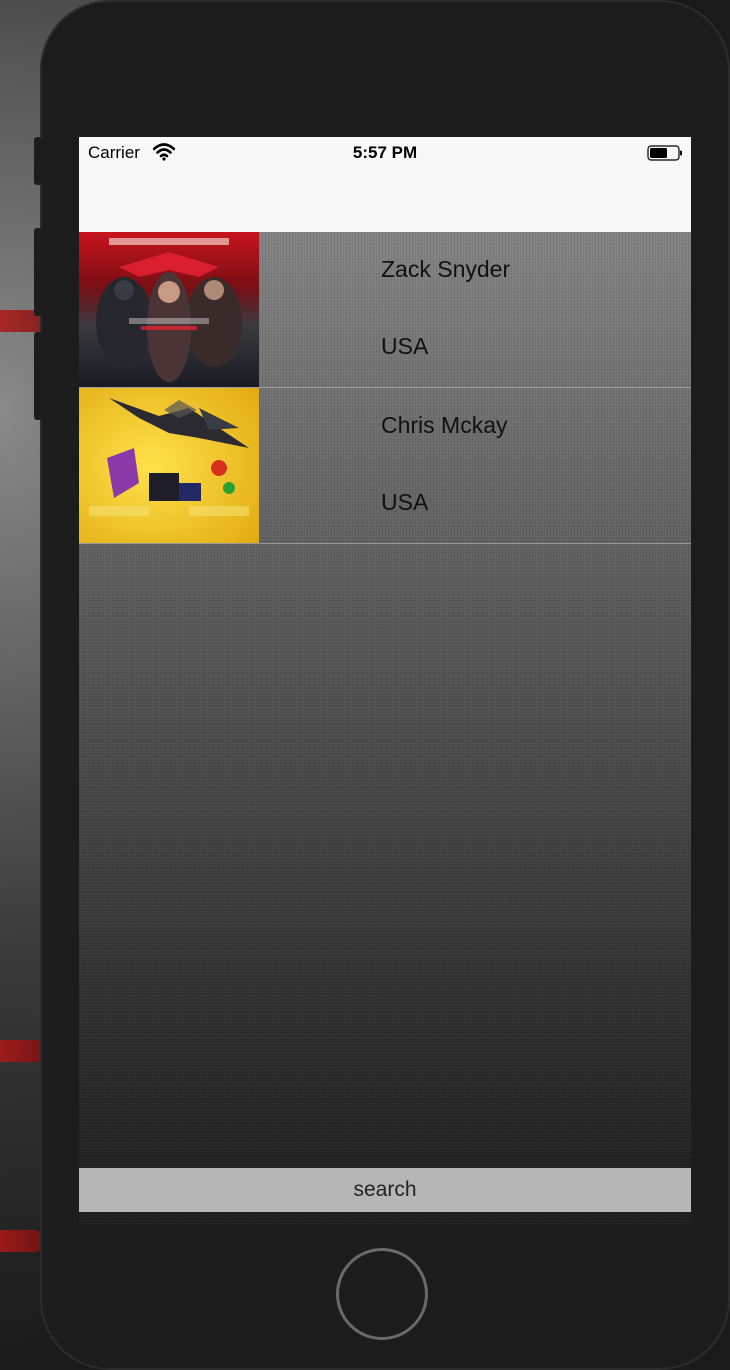  I want to click on status-bar: Carrier 5:57 PM, so click(385, 153).